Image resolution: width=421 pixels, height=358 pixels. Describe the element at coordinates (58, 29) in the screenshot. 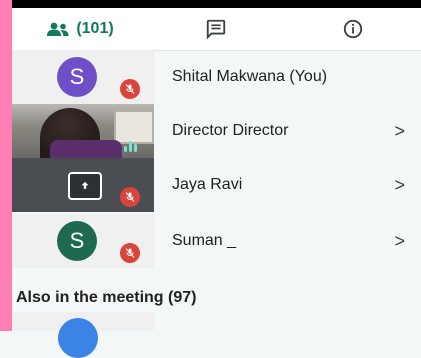

I see `people-icon` at that location.